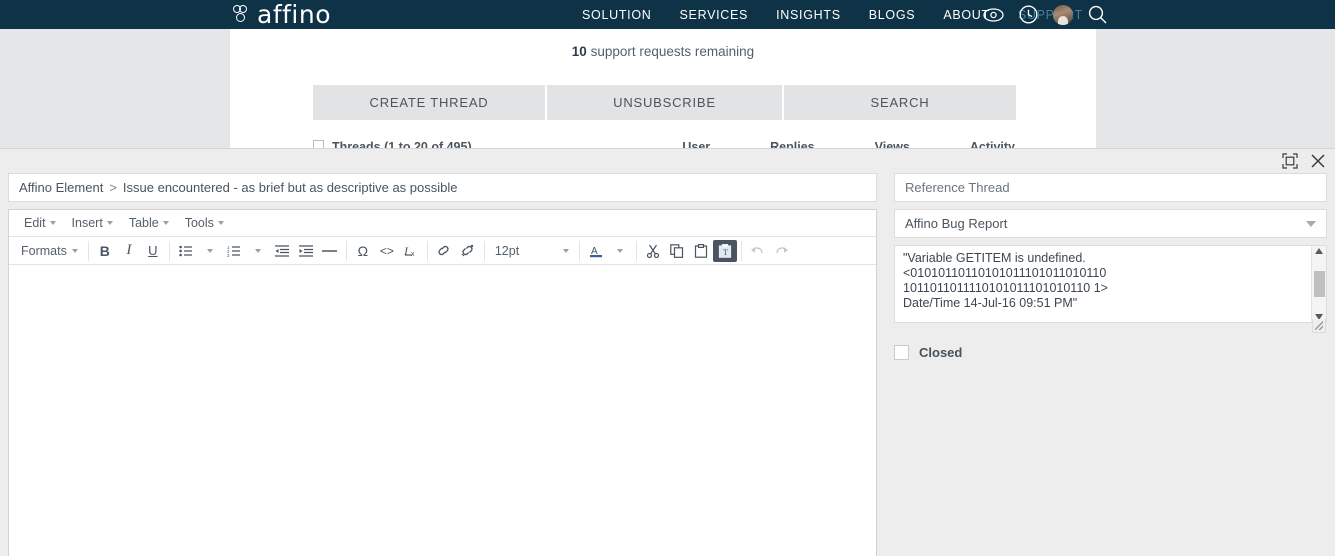 The height and width of the screenshot is (556, 1335). What do you see at coordinates (282, 251) in the screenshot?
I see `outdent-icon` at bounding box center [282, 251].